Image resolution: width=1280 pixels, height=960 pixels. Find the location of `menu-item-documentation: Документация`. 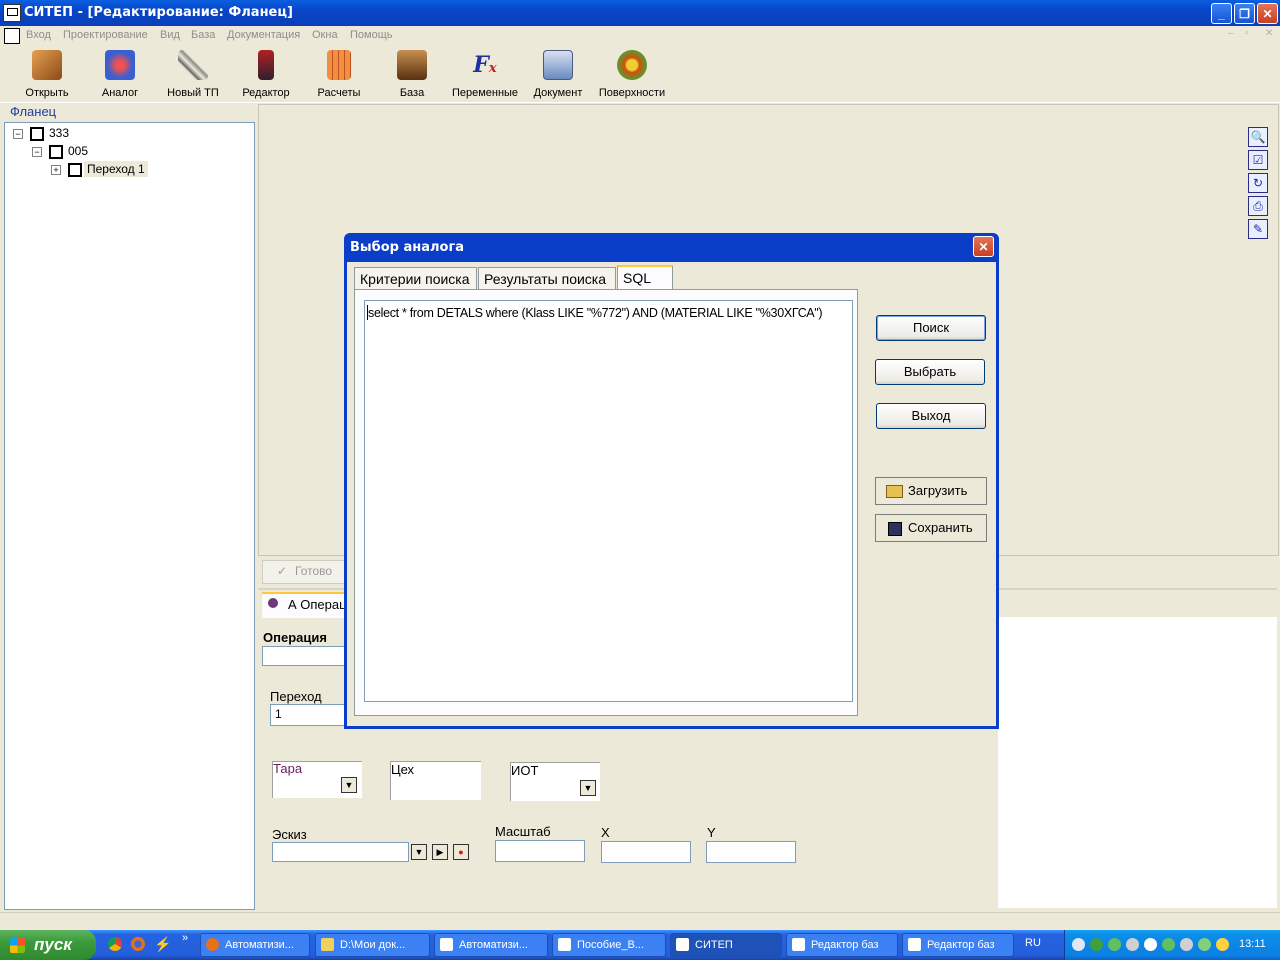

menu-item-documentation: Документация is located at coordinates (263, 35).